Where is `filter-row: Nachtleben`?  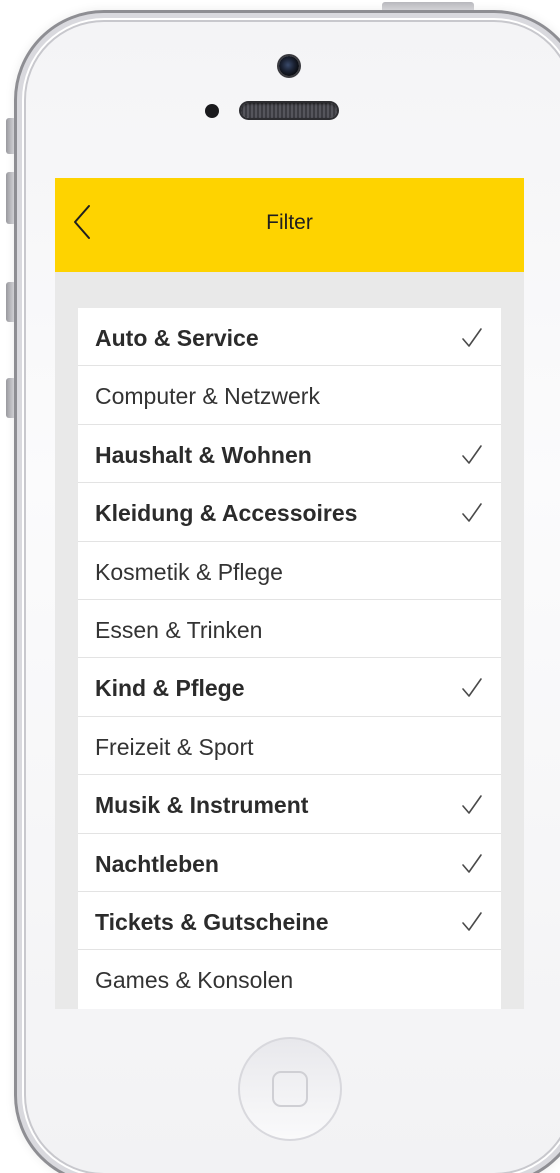 filter-row: Nachtleben is located at coordinates (289, 863).